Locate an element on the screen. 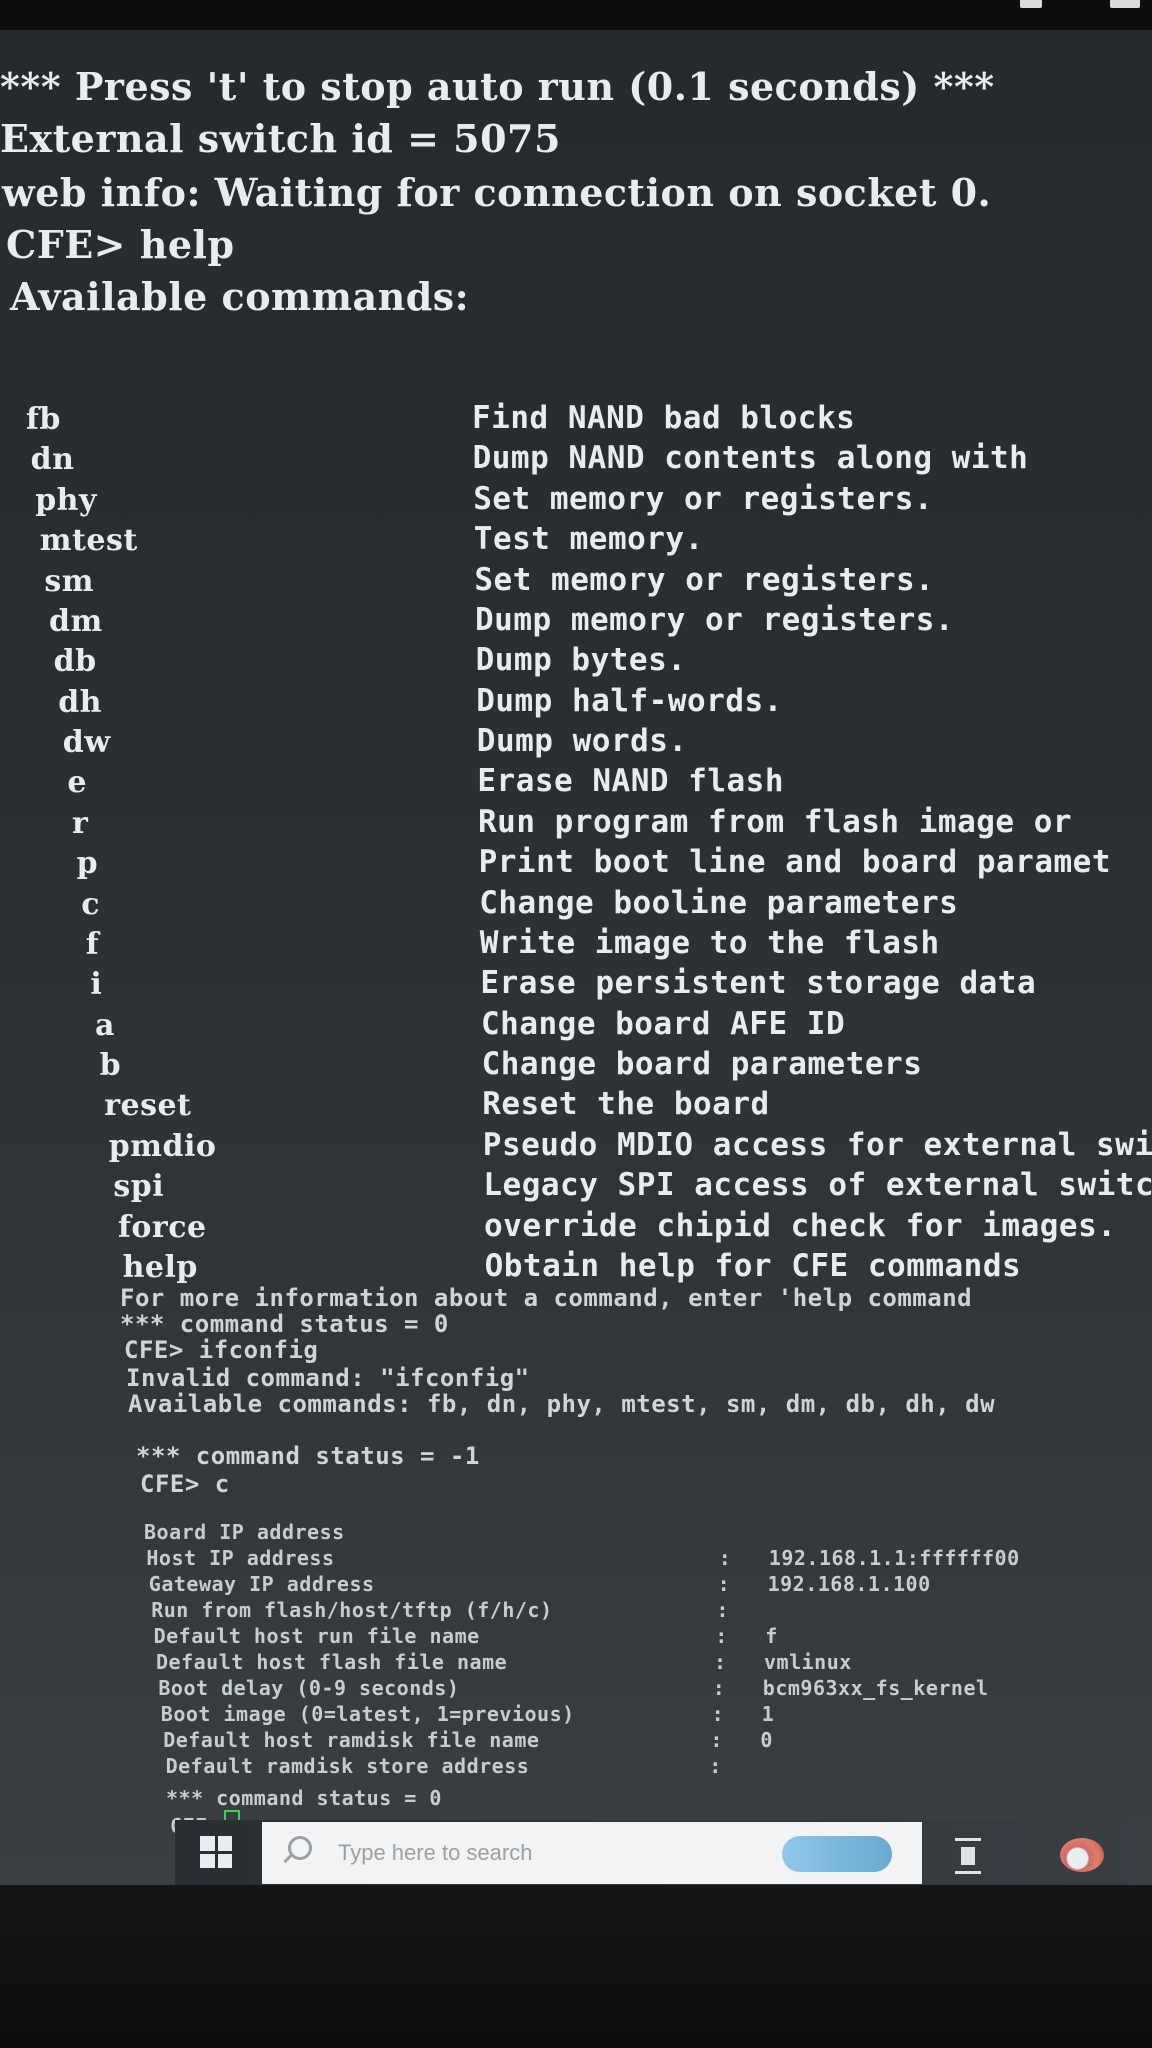  command-name: c is located at coordinates (90, 904).